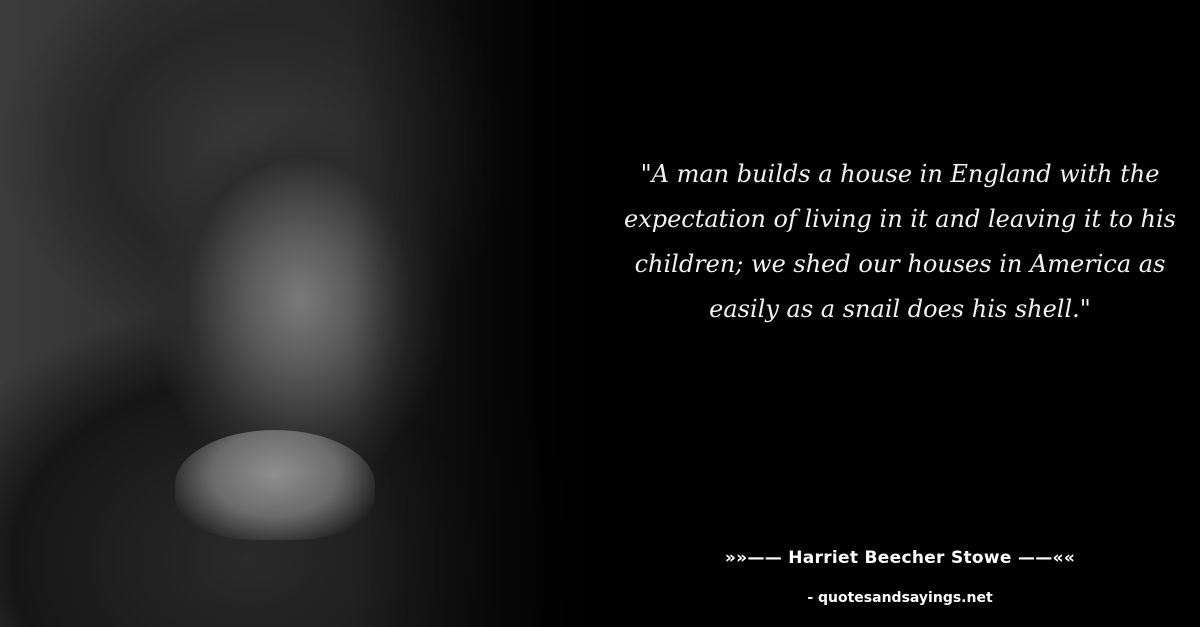 The height and width of the screenshot is (627, 1200). Describe the element at coordinates (900, 598) in the screenshot. I see `source-credit: - quotesandsayings.net` at that location.